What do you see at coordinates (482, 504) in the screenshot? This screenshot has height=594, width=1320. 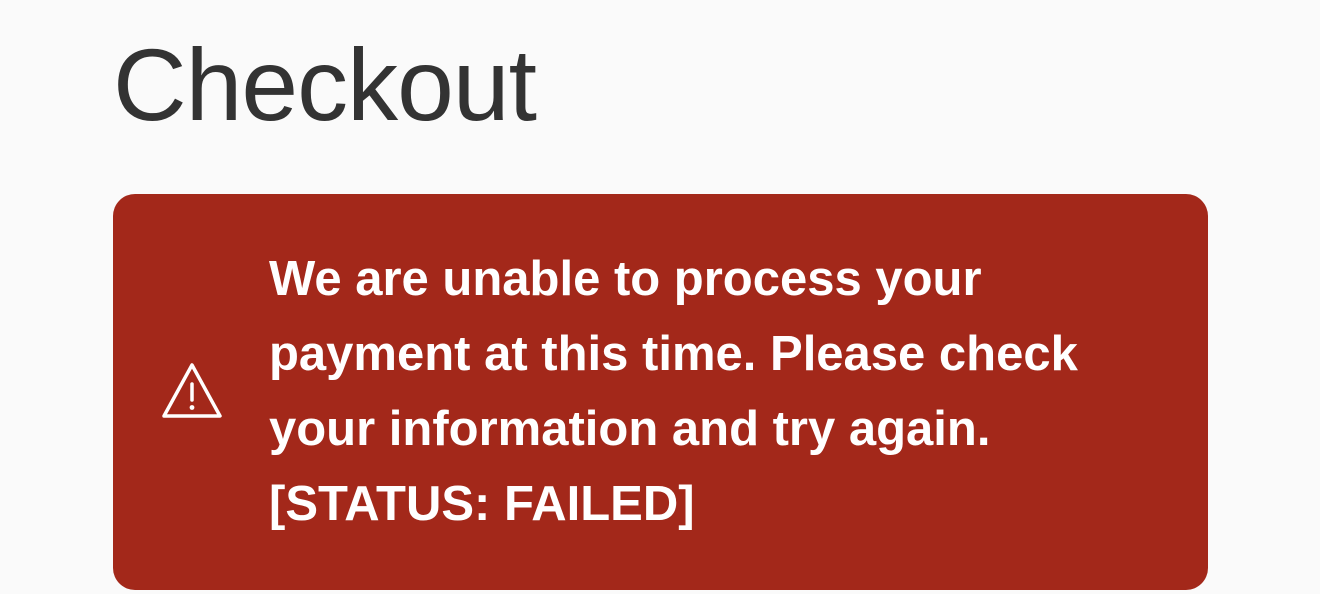 I see `alert-status: [STATUS: FAILED]` at bounding box center [482, 504].